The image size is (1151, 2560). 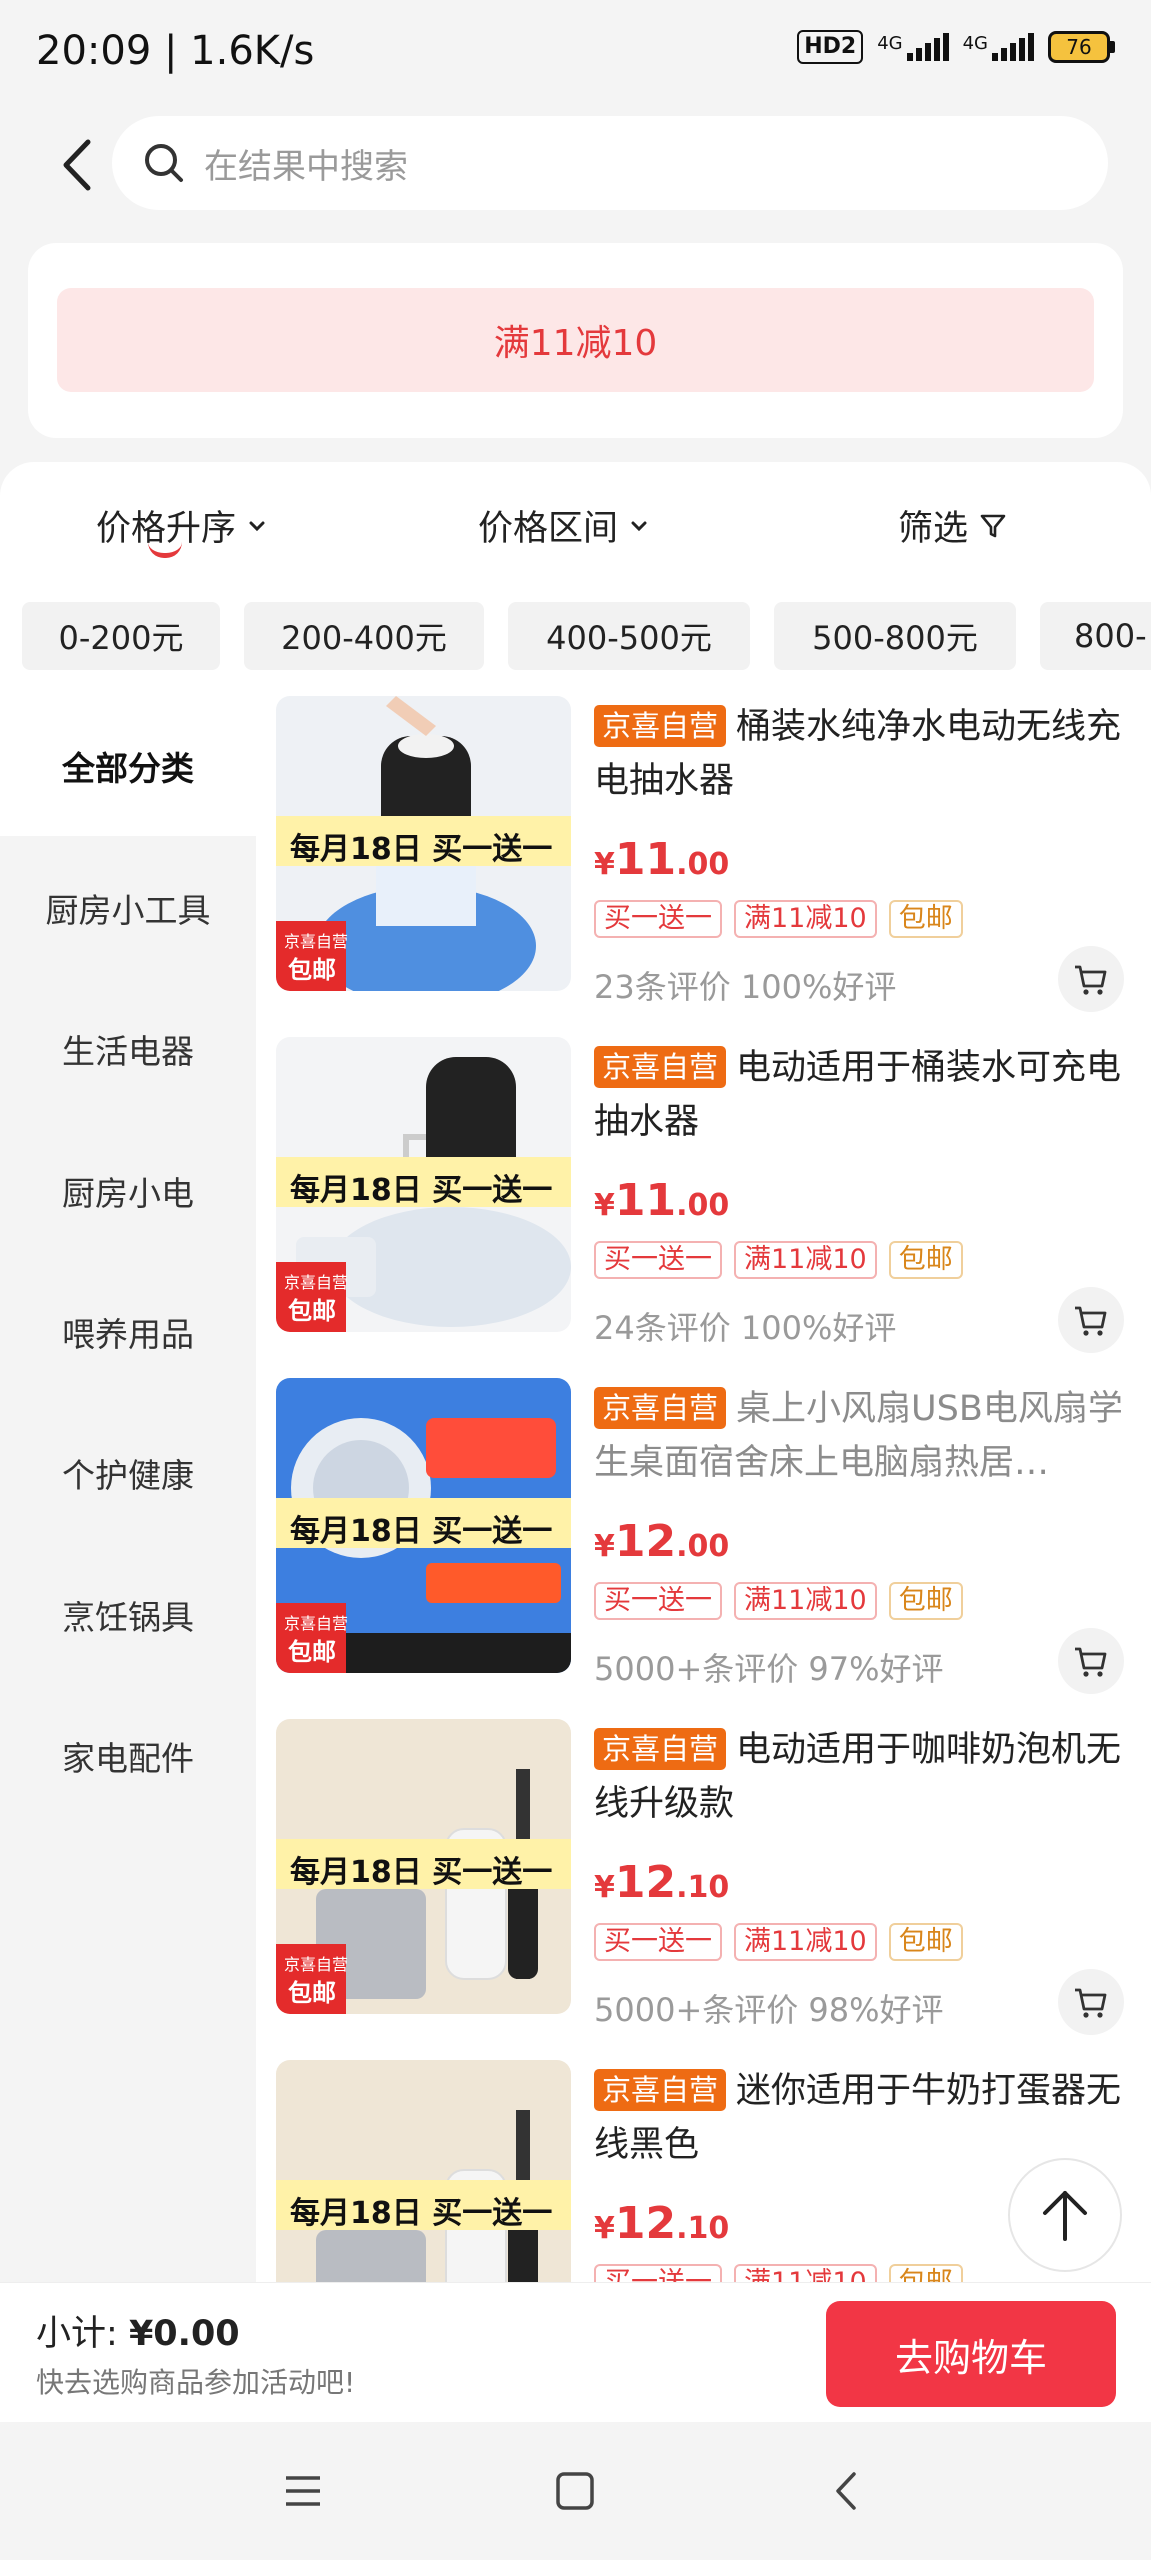 I want to click on product-title: 京喜自营 电动适用于桶装水可充电抽水器, so click(x=864, y=1095).